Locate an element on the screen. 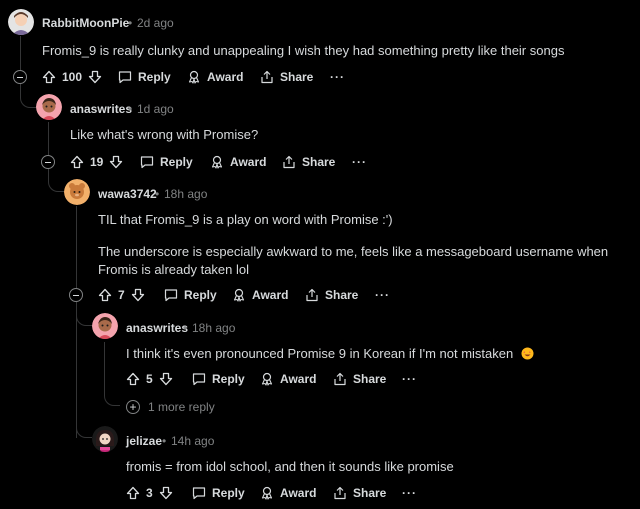  vote-count: 5 is located at coordinates (149, 379).